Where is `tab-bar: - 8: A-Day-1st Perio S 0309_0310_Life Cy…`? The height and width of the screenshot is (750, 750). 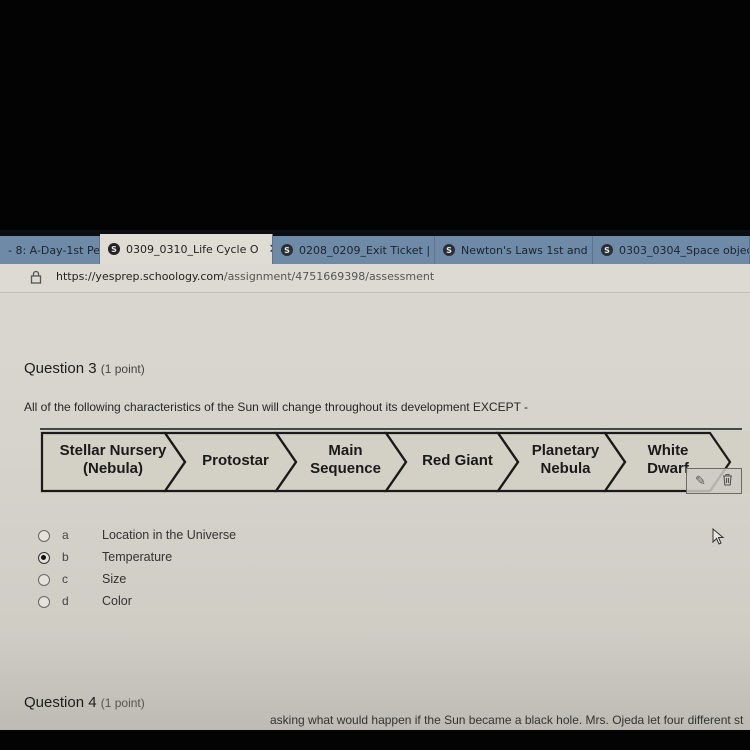 tab-bar: - 8: A-Day-1st Perio S 0309_0310_Life Cy… is located at coordinates (375, 247).